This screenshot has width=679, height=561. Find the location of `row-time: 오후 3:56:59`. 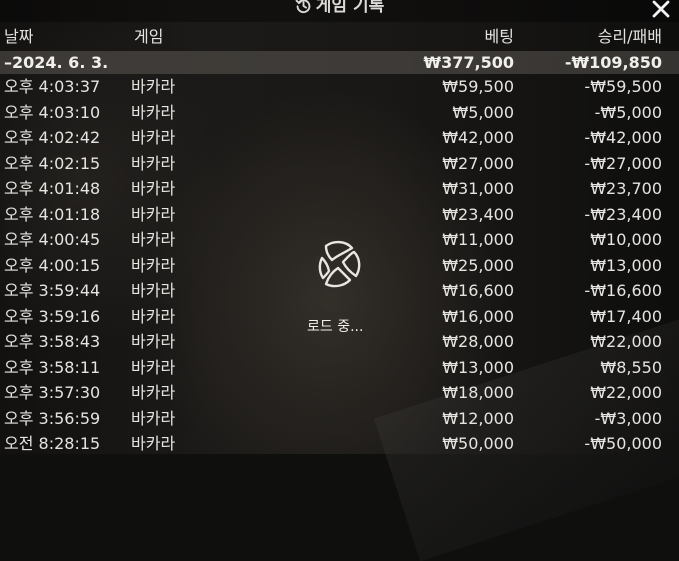

row-time: 오후 3:56:59 is located at coordinates (52, 418).